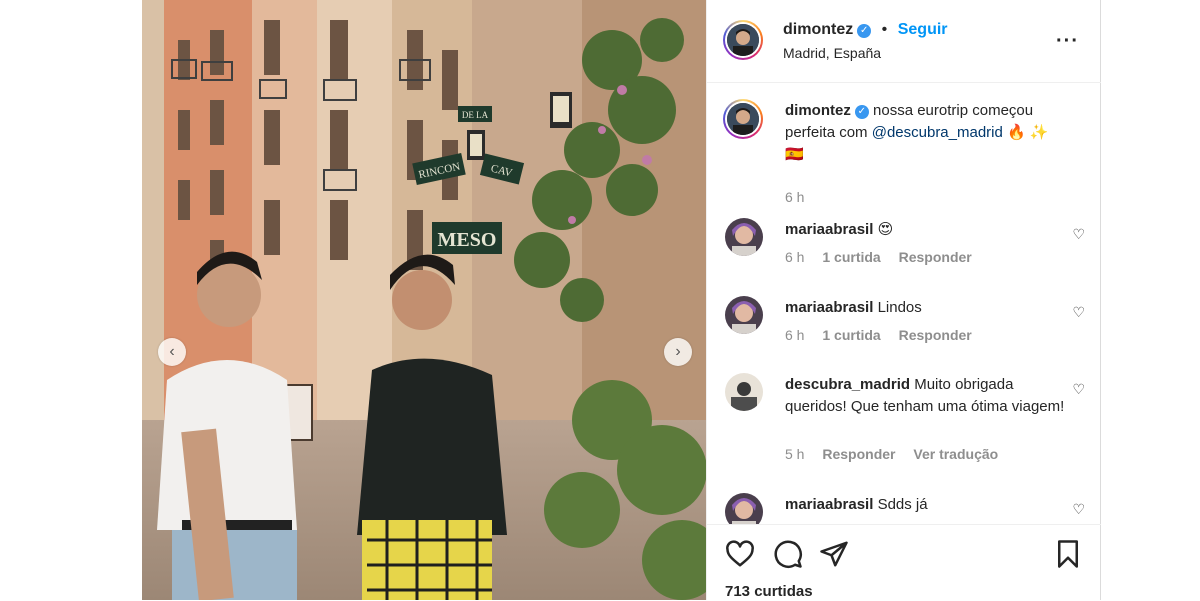  I want to click on chevron-left-icon: ‹, so click(172, 351).